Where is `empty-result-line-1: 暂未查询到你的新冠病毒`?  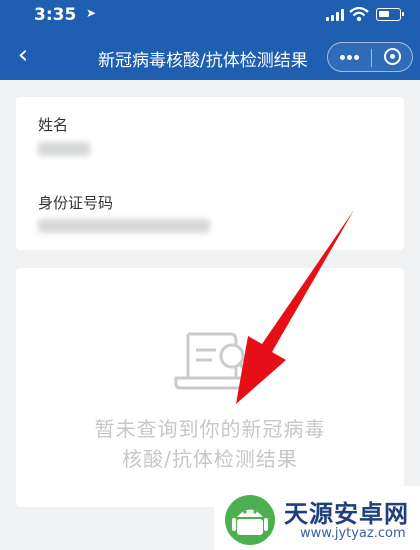 empty-result-line-1: 暂未查询到你的新冠病毒 is located at coordinates (210, 429).